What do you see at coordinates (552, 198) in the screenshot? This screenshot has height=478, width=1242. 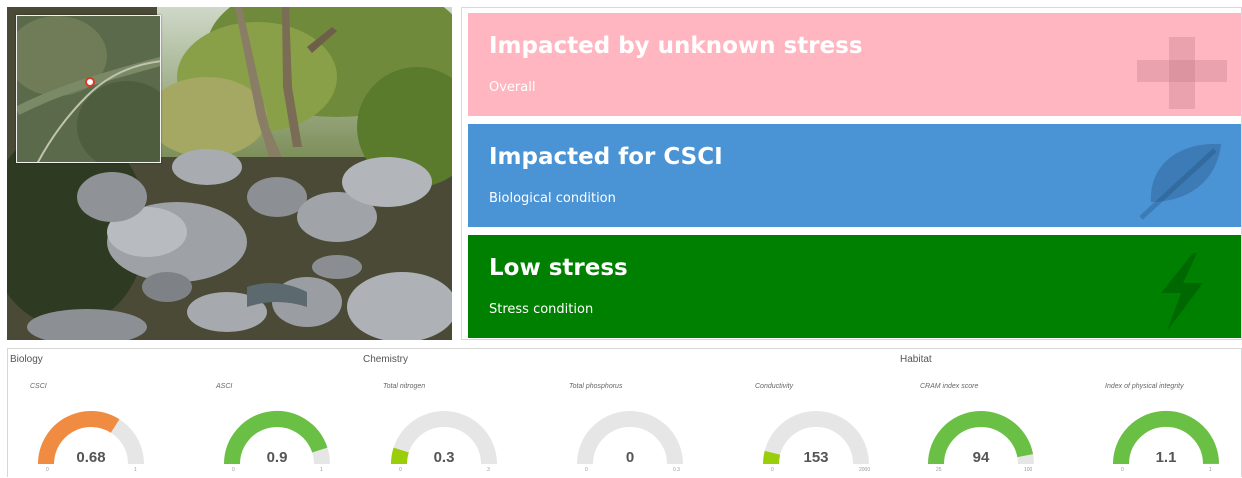 I see `biological-condition-subtitle: Biological condition` at bounding box center [552, 198].